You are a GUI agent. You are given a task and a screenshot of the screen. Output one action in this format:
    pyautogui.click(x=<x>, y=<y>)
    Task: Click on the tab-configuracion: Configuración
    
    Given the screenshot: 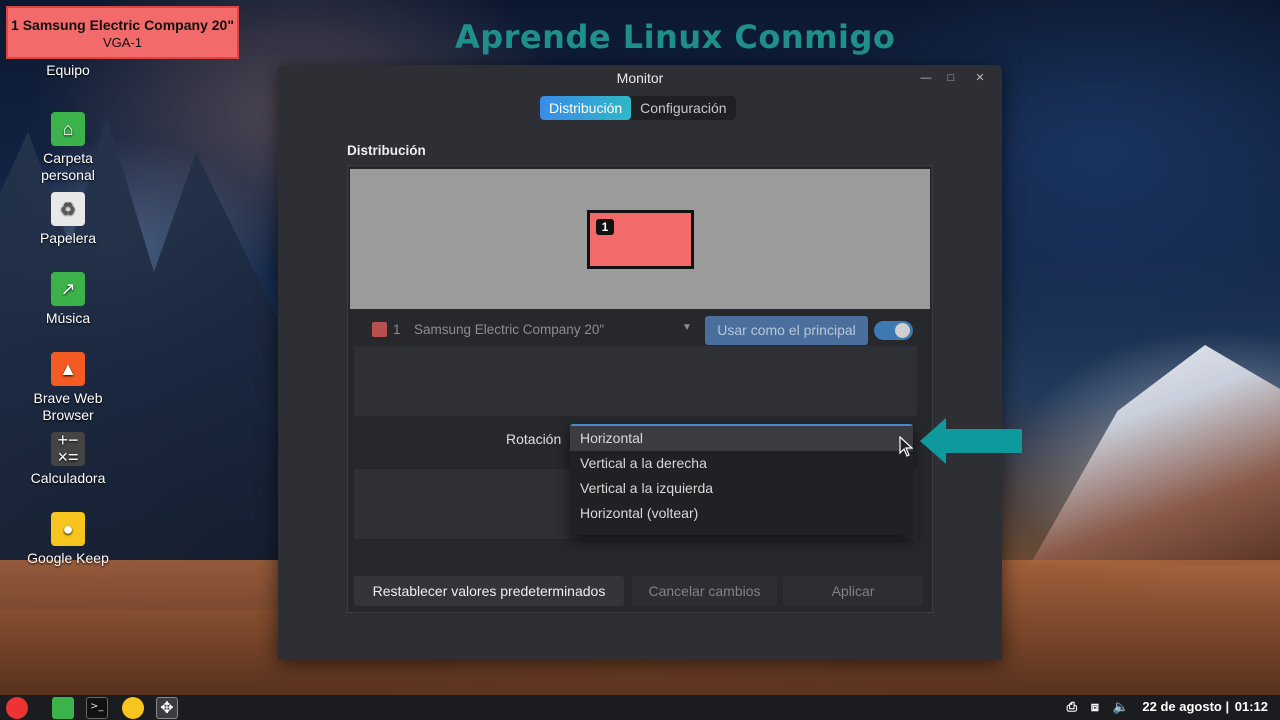 What is the action you would take?
    pyautogui.click(x=683, y=108)
    